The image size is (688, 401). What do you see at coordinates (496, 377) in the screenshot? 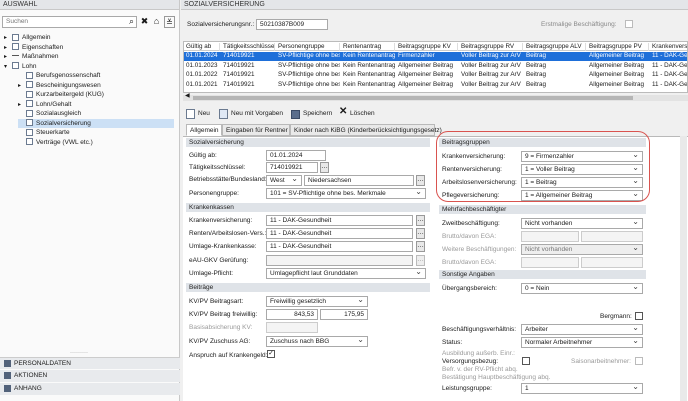
I see `bestaetigung-label: Bestätigung Hauptbeschäftigung abq.` at bounding box center [496, 377].